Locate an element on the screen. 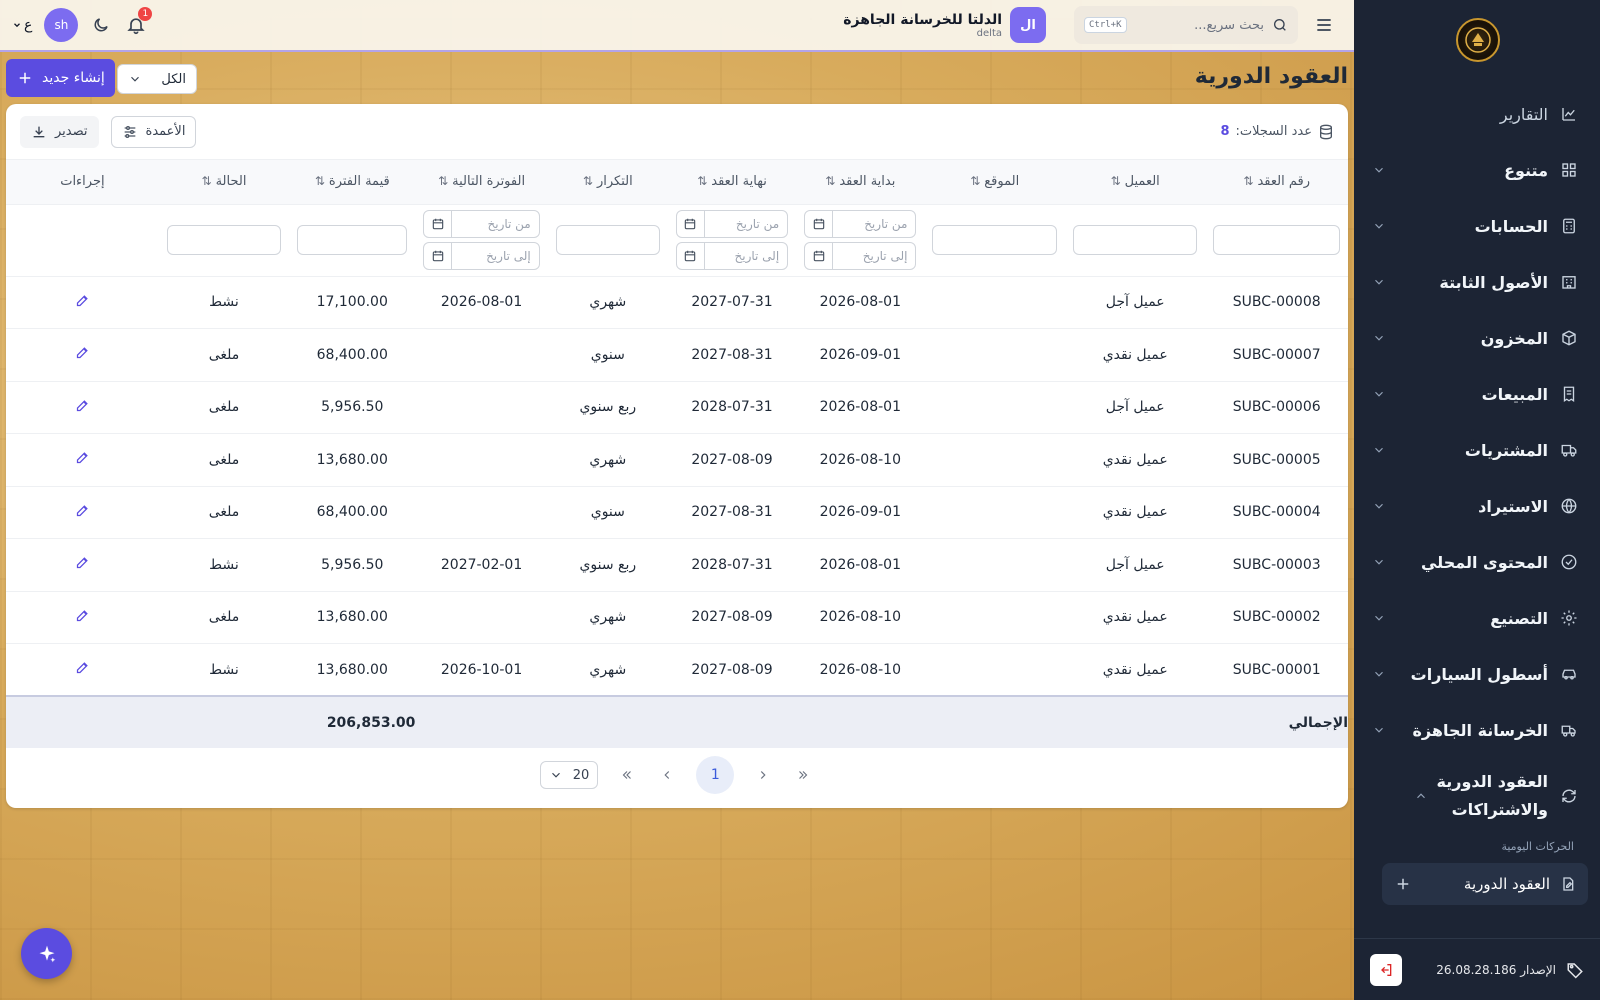 This screenshot has height=1000, width=1600. logout-button is located at coordinates (1386, 969).